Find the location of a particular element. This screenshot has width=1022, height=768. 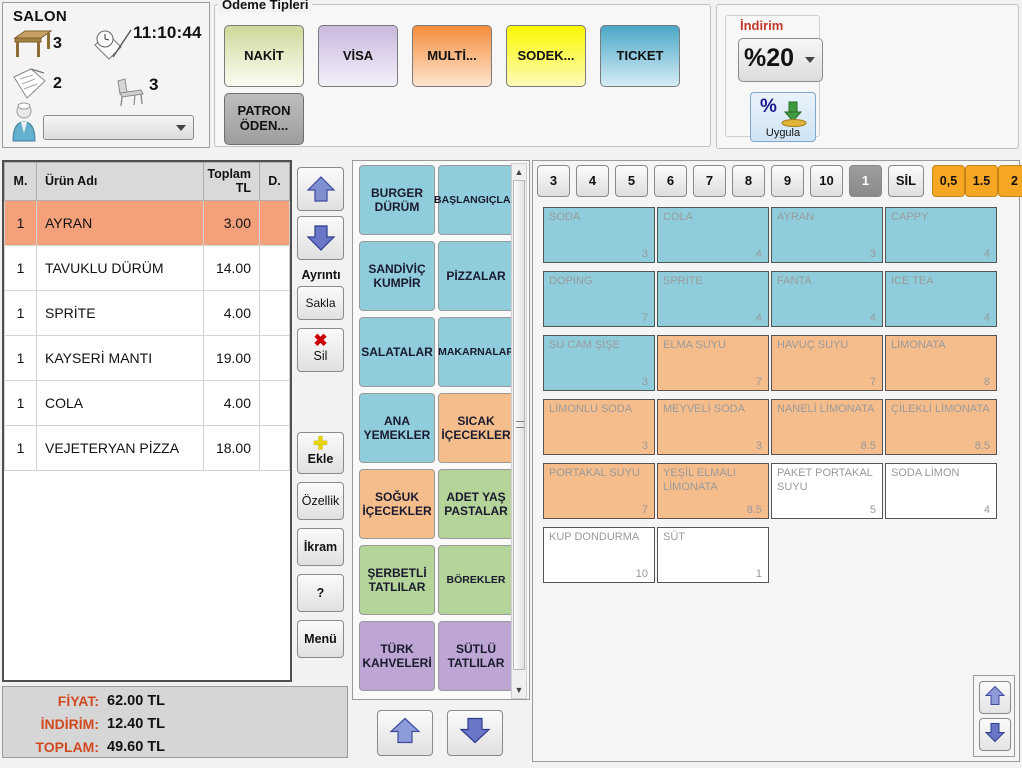

quantity-button-10: 10 is located at coordinates (826, 181).